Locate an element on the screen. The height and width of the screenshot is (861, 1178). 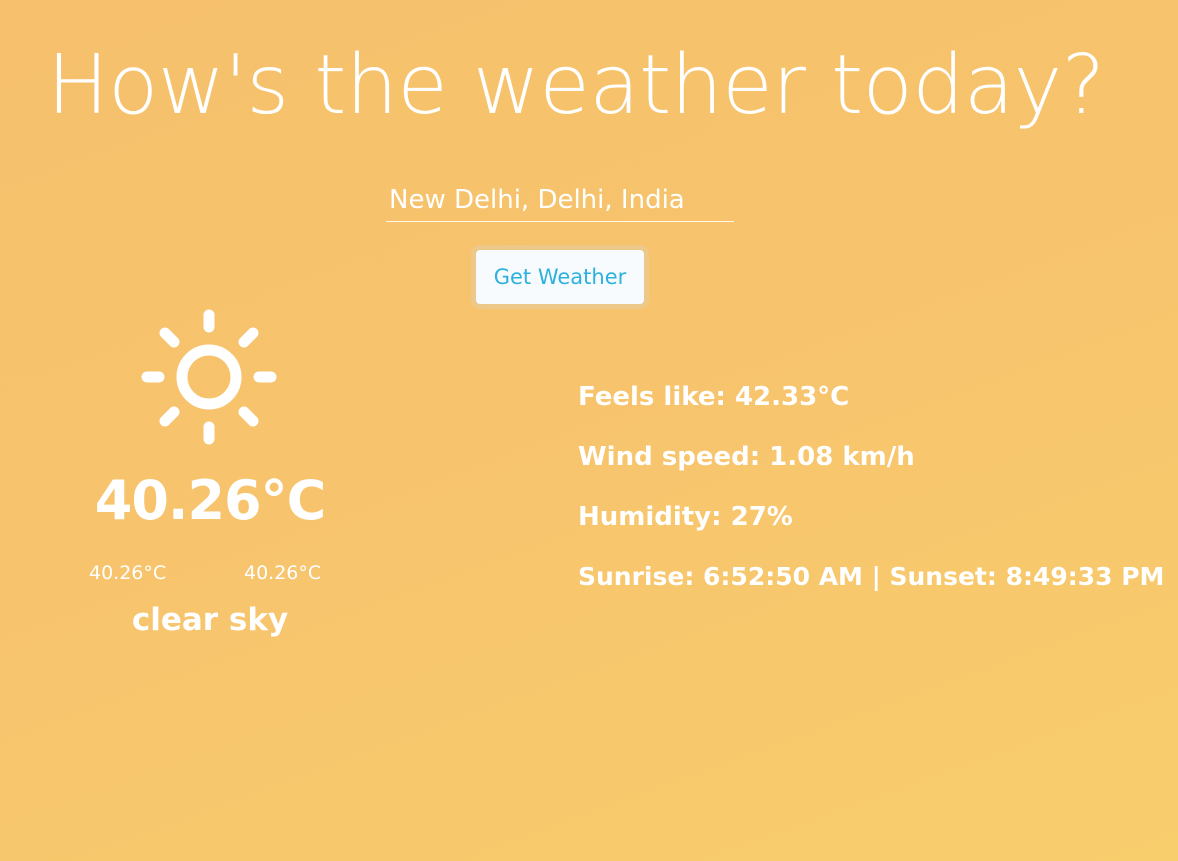
wind-speed: Wind speed: 1.08 km/h is located at coordinates (746, 457).